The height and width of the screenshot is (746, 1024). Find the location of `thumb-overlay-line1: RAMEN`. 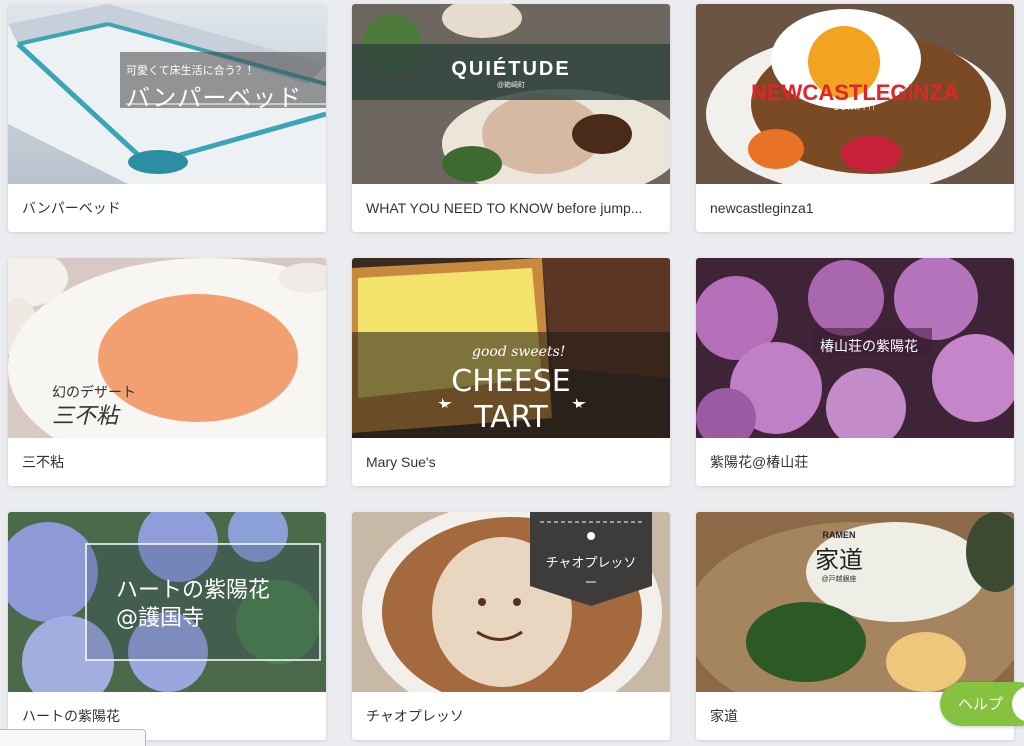

thumb-overlay-line1: RAMEN is located at coordinates (839, 535).